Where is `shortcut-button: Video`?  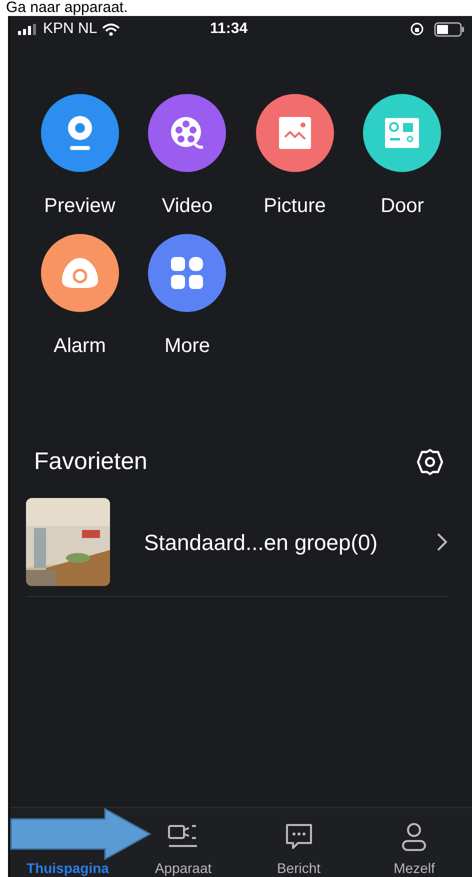 shortcut-button: Video is located at coordinates (187, 156).